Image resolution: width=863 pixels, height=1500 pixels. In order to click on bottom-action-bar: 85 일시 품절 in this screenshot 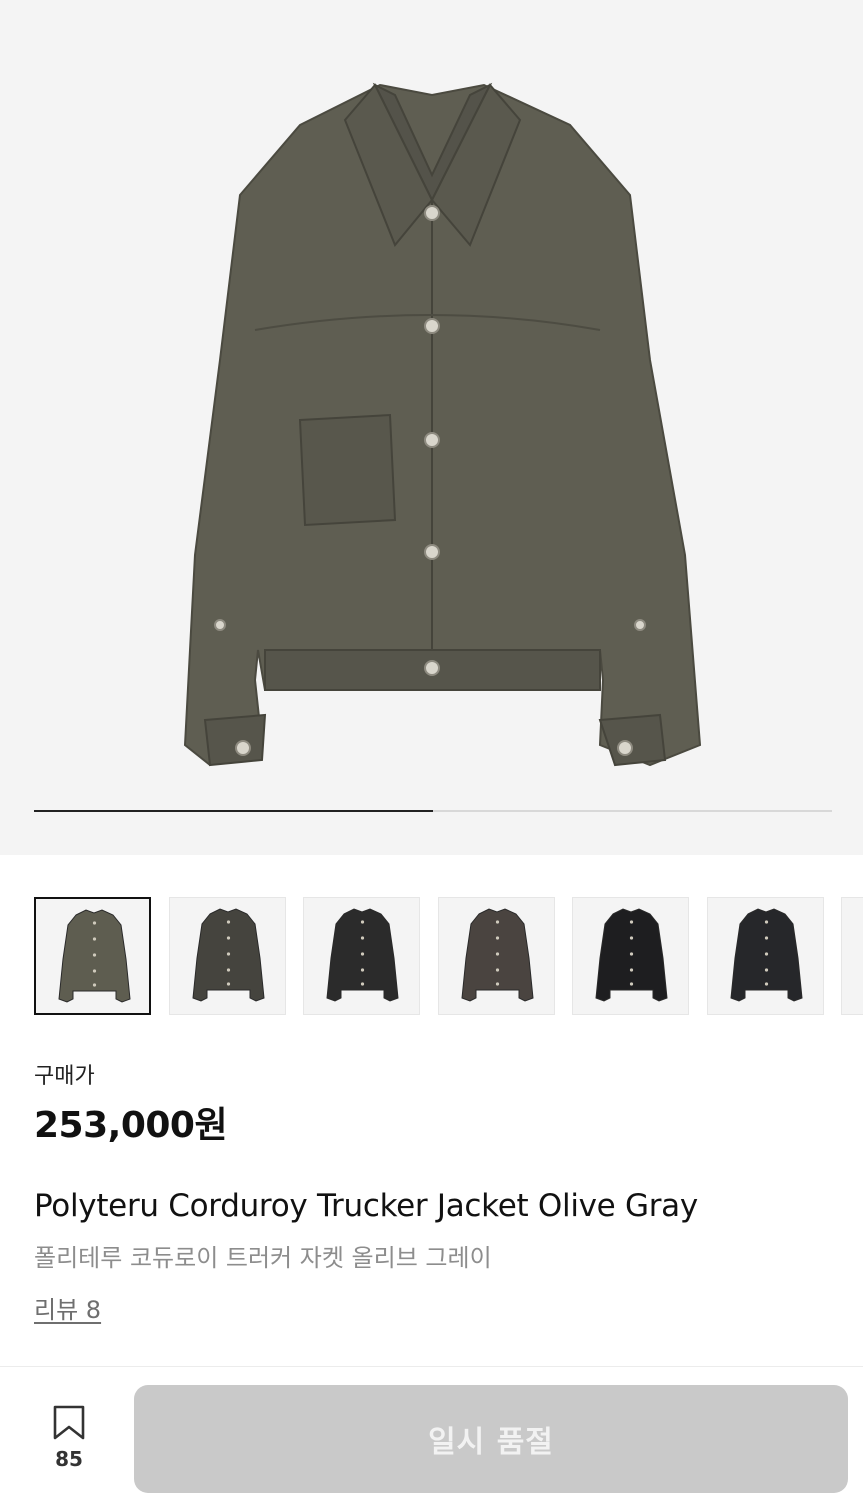, I will do `click(431, 1433)`.